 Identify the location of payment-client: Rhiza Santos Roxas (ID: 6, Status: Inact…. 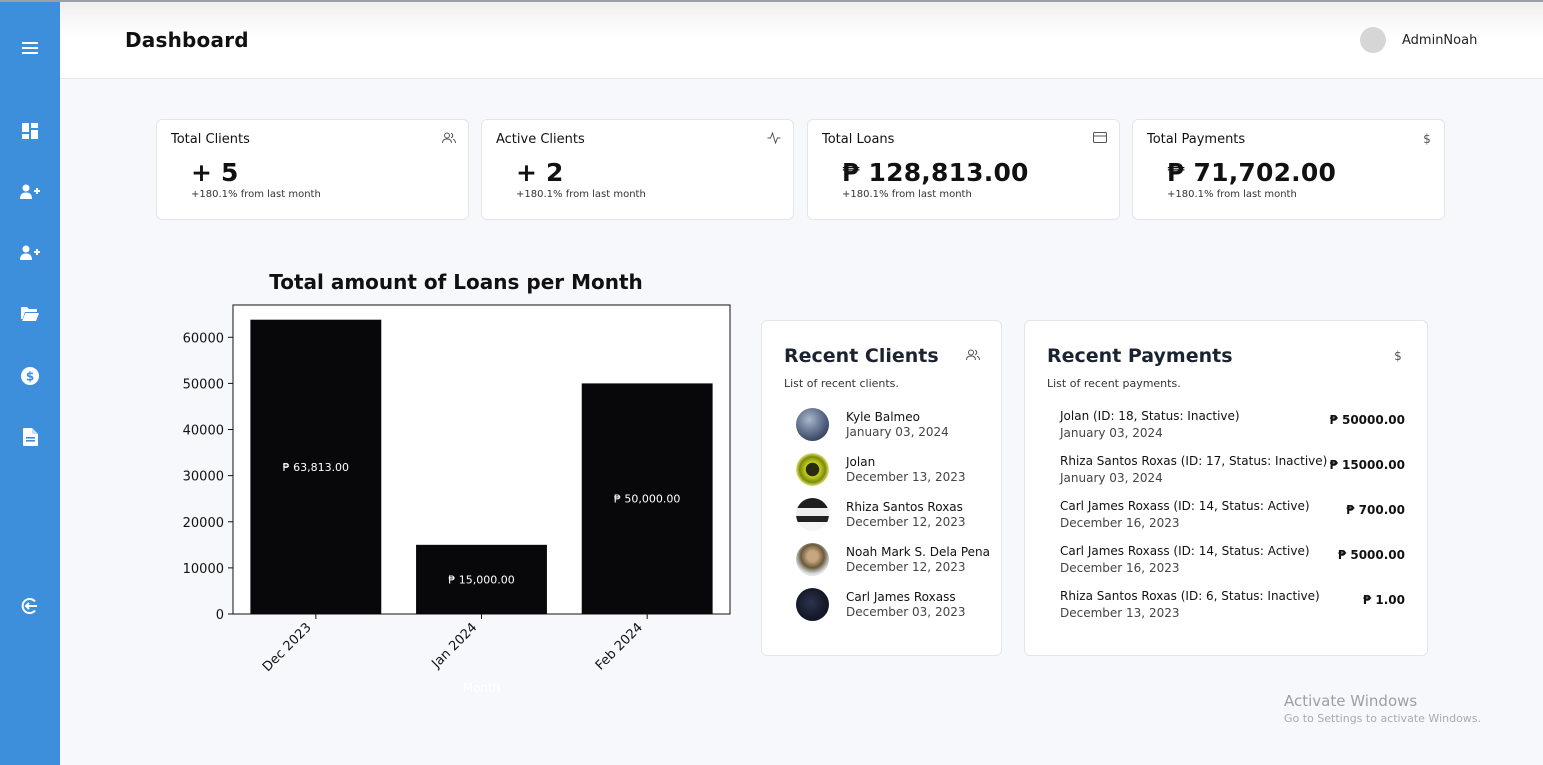
(1190, 596).